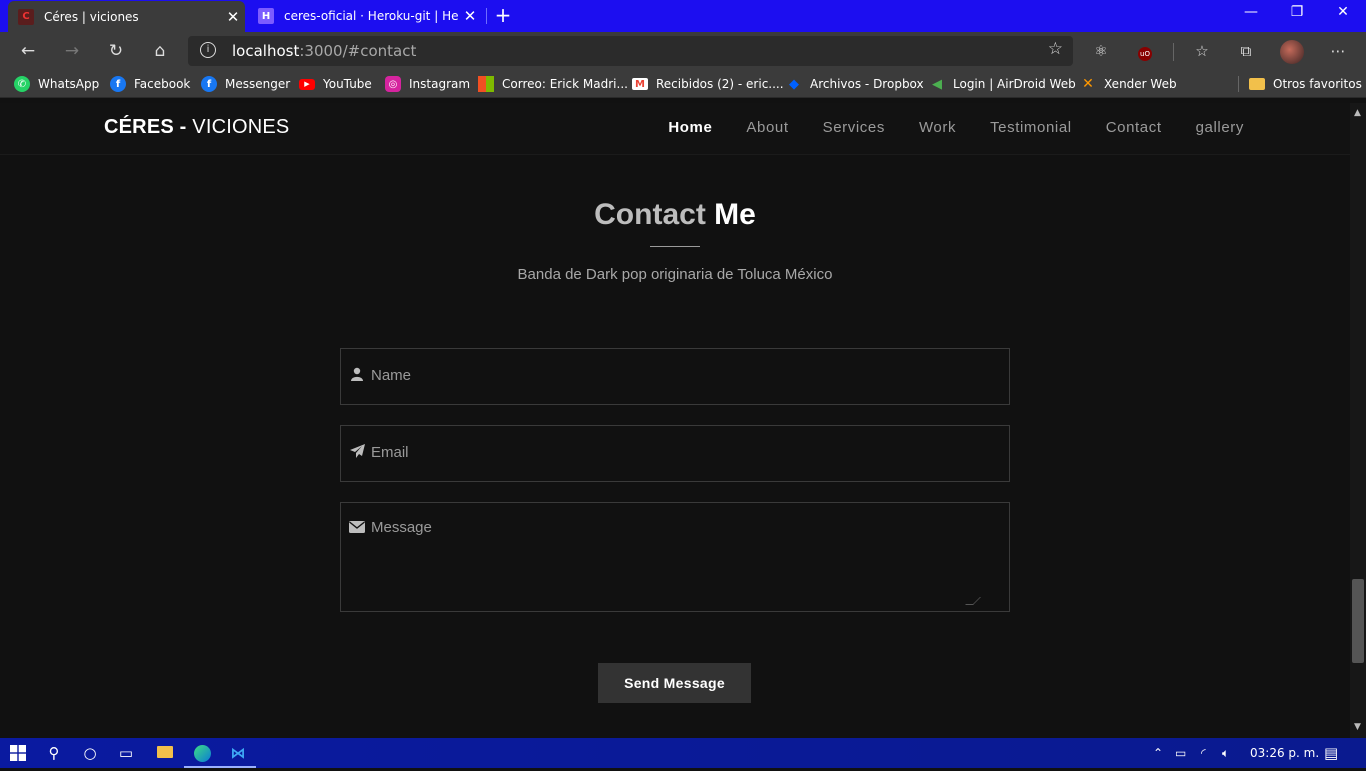  I want to click on bookmark-label: Instagram, so click(440, 84).